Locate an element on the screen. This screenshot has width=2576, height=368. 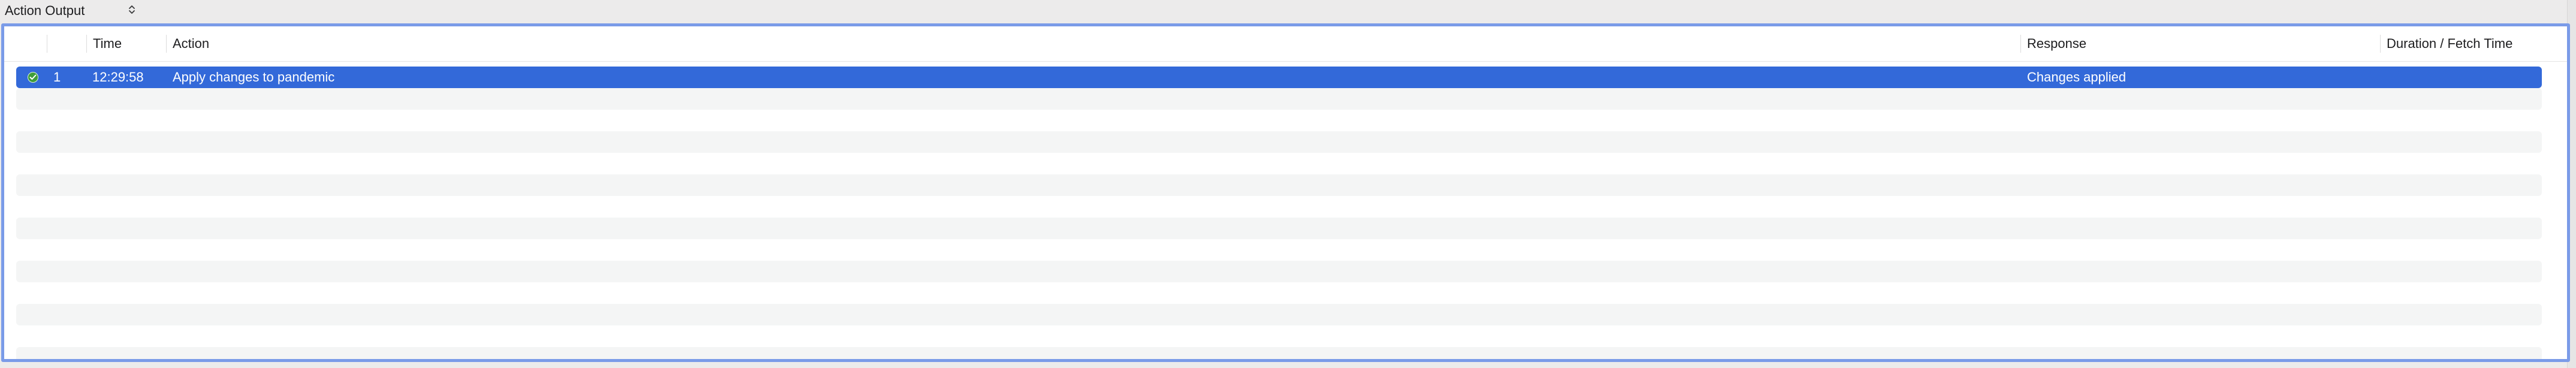
output-type-selector: Action Output is located at coordinates (70, 10).